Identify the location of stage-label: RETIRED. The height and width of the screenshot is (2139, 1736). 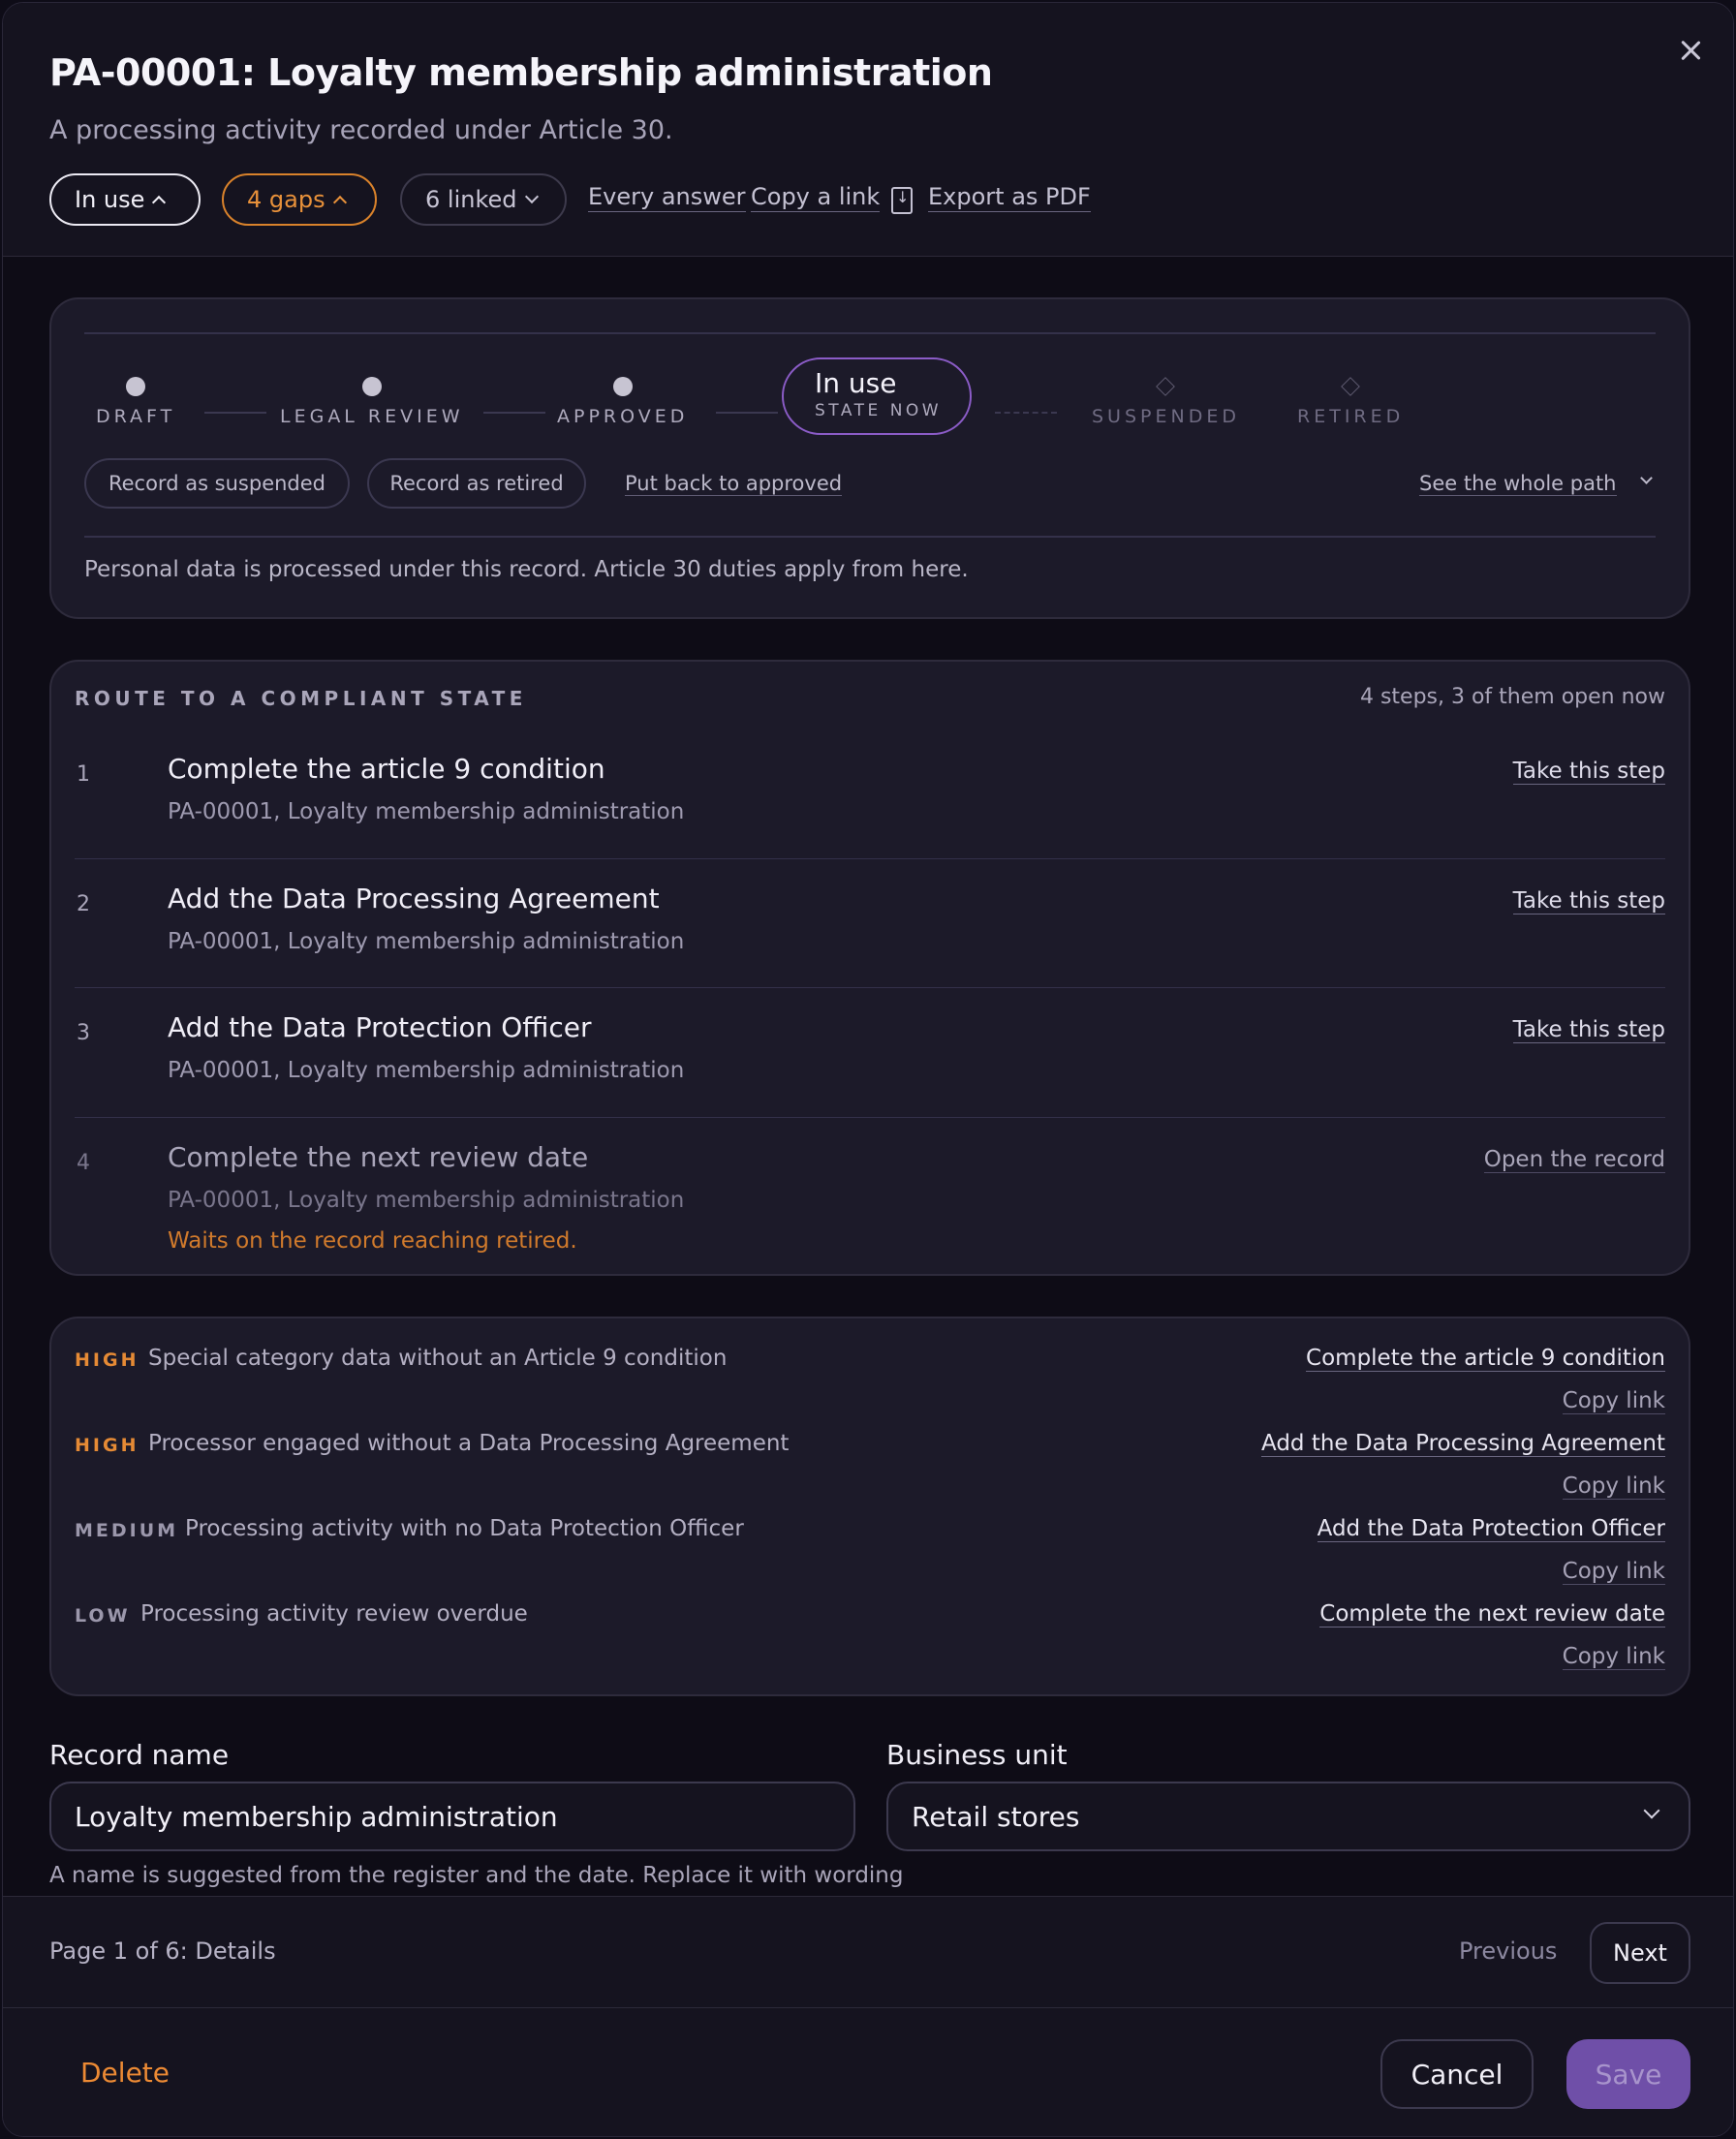
(1351, 416).